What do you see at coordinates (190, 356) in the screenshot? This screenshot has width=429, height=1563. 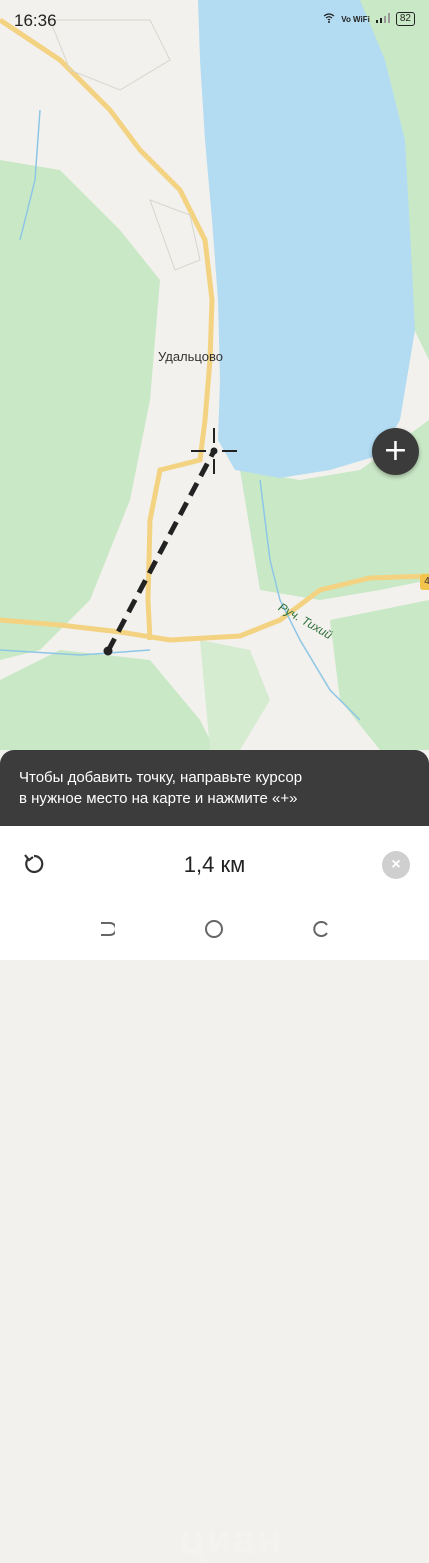 I see `place-label: Удальцово` at bounding box center [190, 356].